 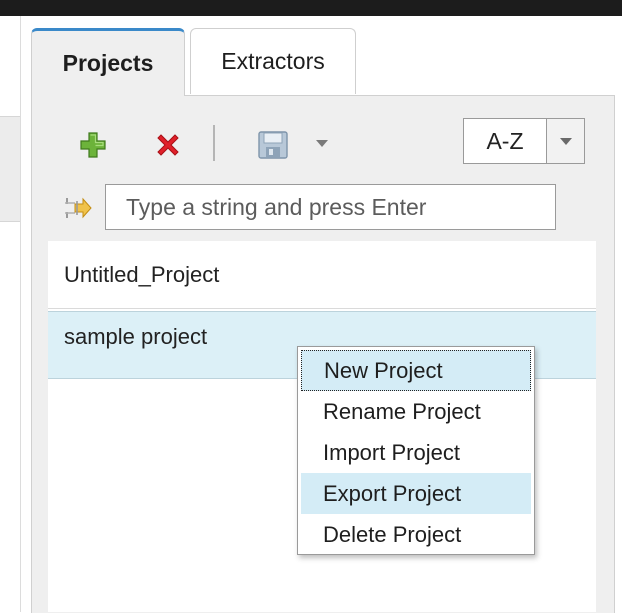 I want to click on save-options-button, so click(x=322, y=143).